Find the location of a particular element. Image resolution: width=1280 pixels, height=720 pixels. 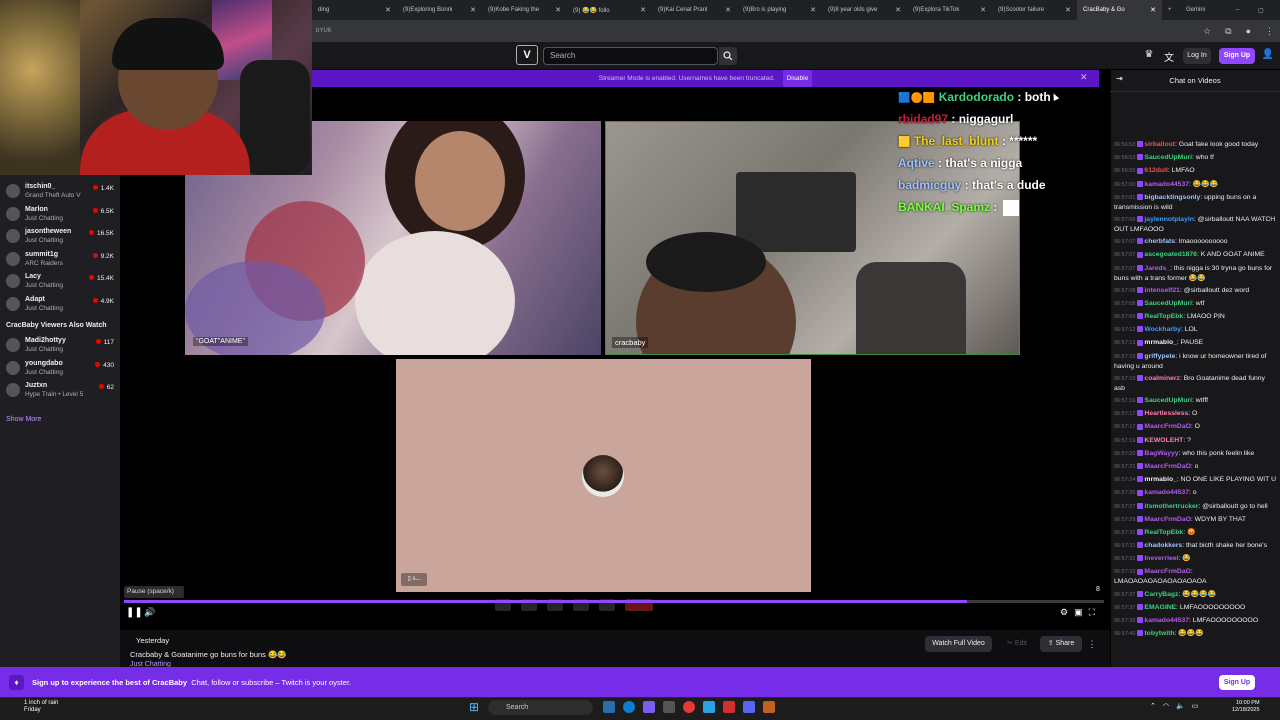

chat-username: chadokkers is located at coordinates (1163, 545).